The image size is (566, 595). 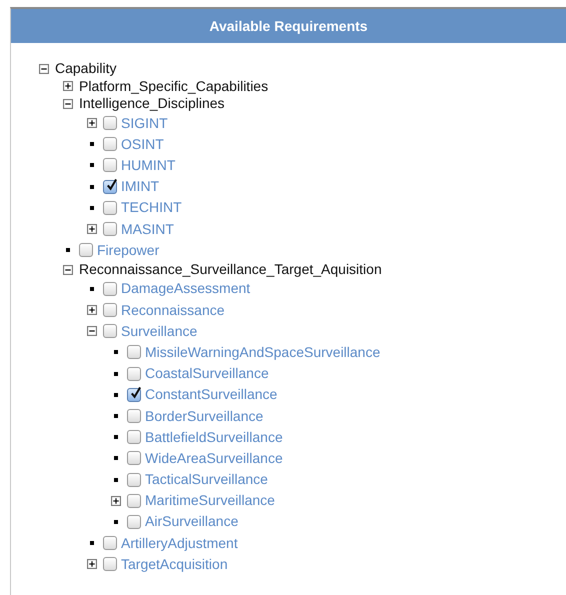 What do you see at coordinates (204, 416) in the screenshot?
I see `requirement-link: BorderSurveillance` at bounding box center [204, 416].